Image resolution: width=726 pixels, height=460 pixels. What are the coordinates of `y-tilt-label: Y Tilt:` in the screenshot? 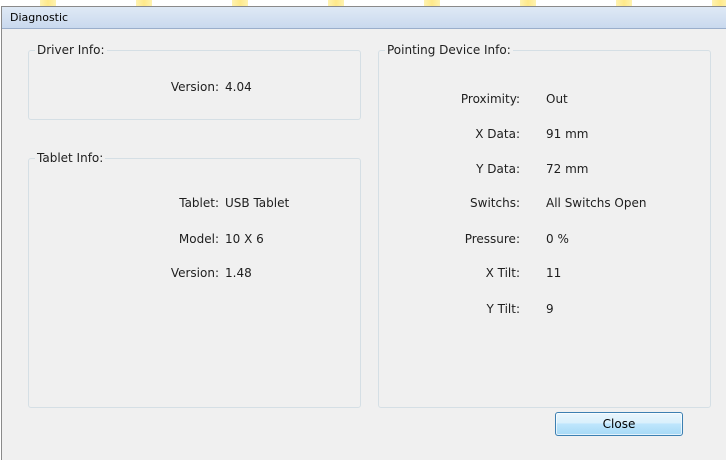 It's located at (503, 309).